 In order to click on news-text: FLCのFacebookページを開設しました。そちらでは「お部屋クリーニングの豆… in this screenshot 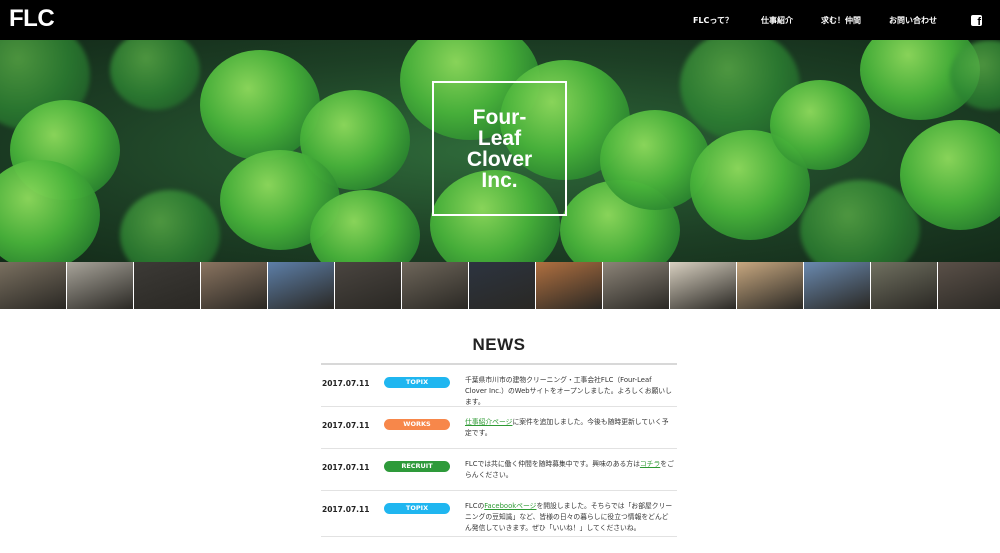, I will do `click(570, 517)`.